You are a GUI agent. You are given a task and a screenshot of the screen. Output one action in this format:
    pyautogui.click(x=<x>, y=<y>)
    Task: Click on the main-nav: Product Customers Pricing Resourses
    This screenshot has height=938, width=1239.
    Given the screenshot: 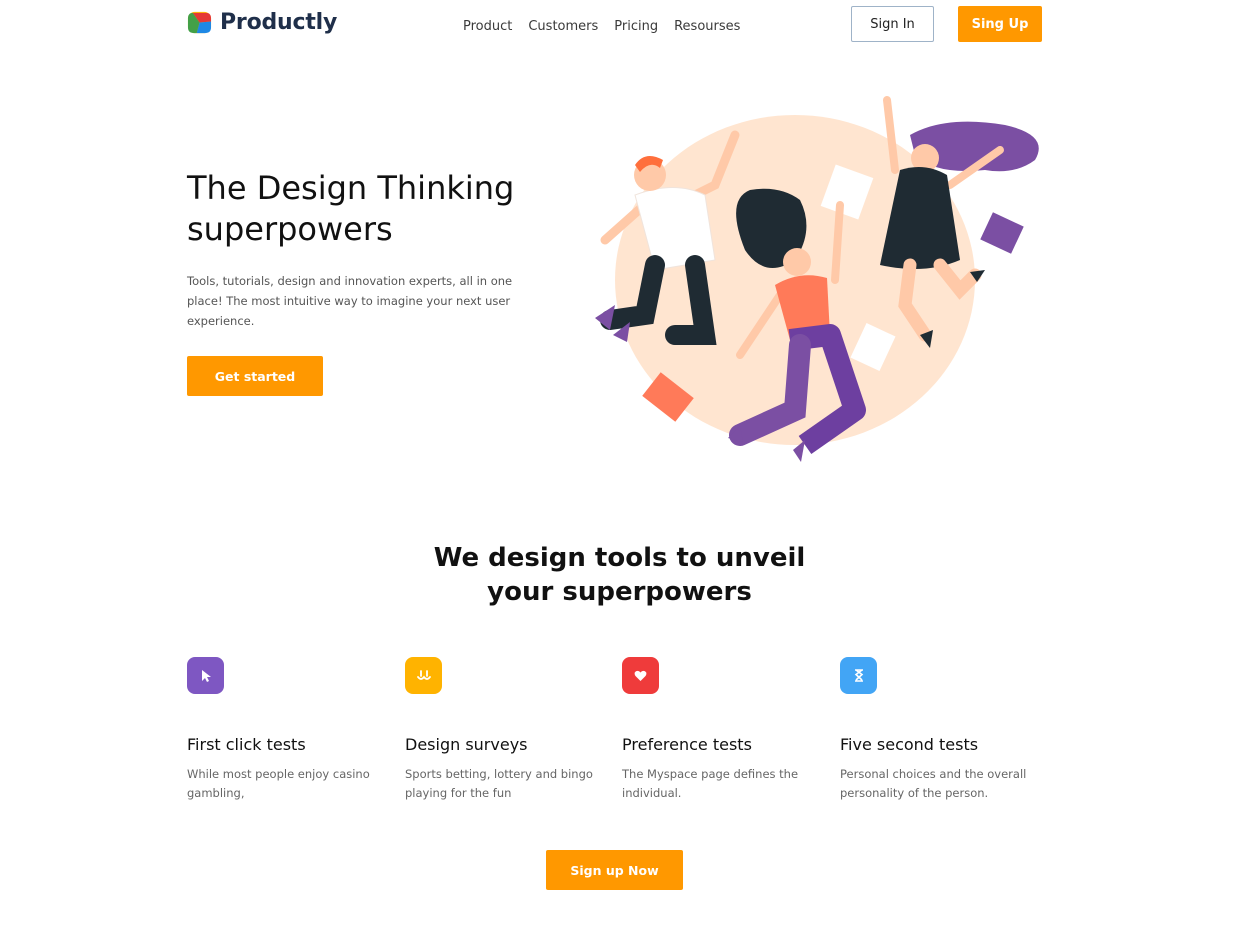 What is the action you would take?
    pyautogui.click(x=601, y=26)
    